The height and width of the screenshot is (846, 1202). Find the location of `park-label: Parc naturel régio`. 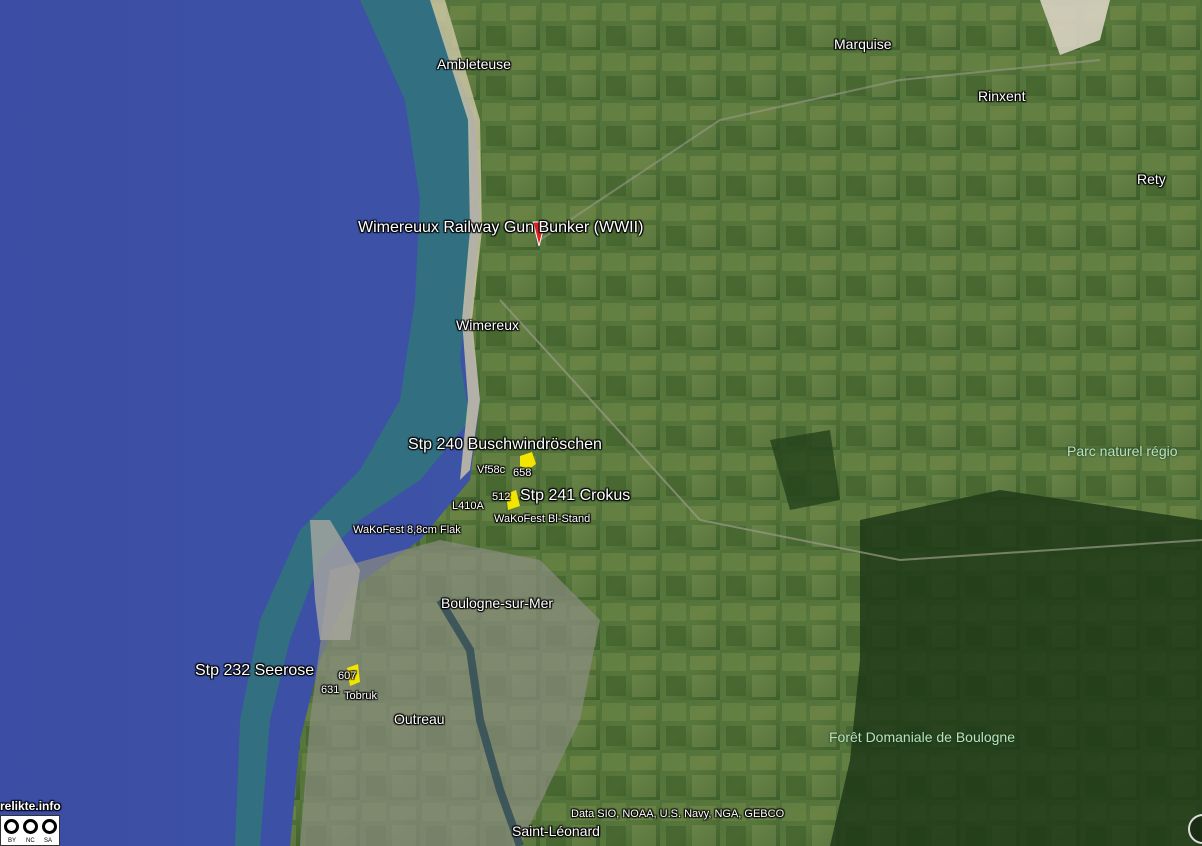

park-label: Parc naturel régio is located at coordinates (1122, 451).